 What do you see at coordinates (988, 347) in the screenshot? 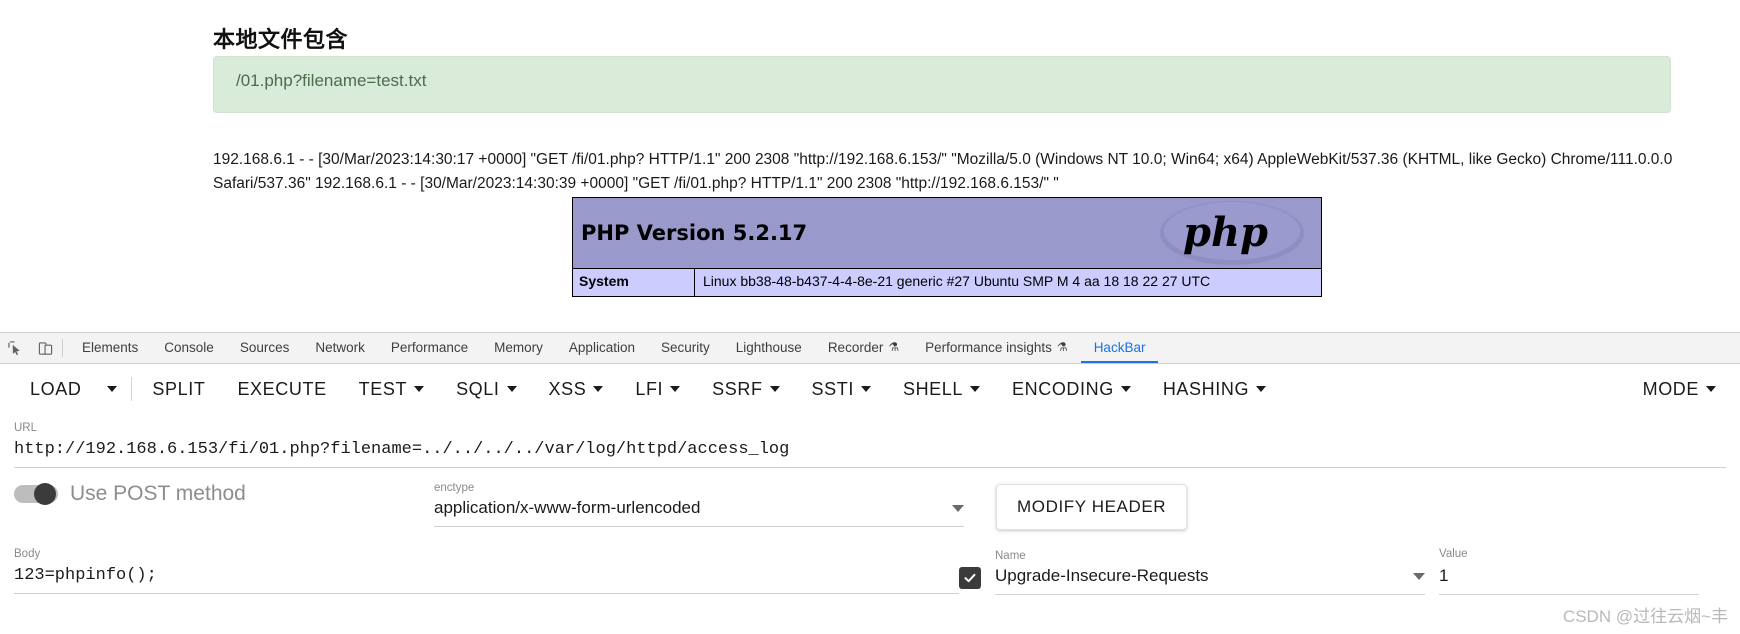
I see `tab-label: Performance insights` at bounding box center [988, 347].